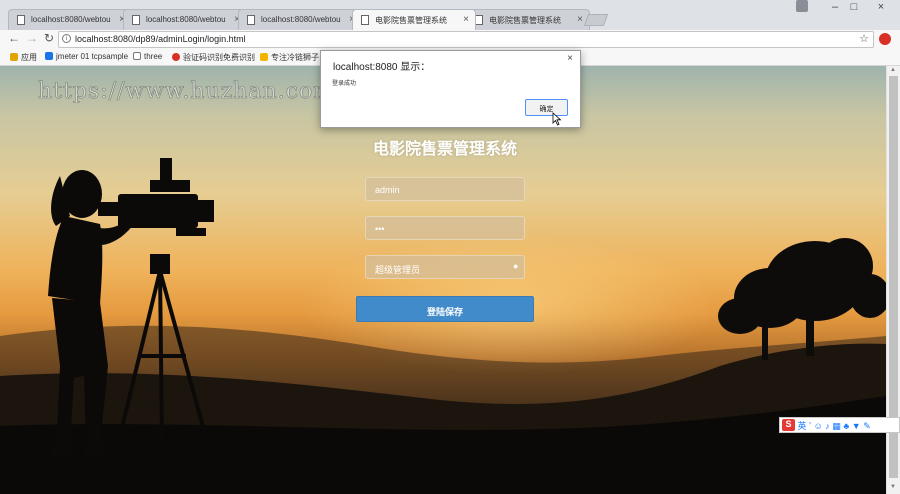 Image resolution: width=900 pixels, height=494 pixels. What do you see at coordinates (137, 56) in the screenshot?
I see `page-bookmark-icon` at bounding box center [137, 56].